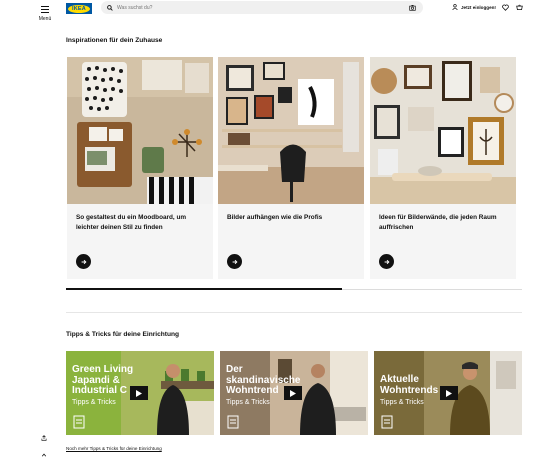 The image size is (560, 463). I want to click on bilder-image, so click(291, 130).